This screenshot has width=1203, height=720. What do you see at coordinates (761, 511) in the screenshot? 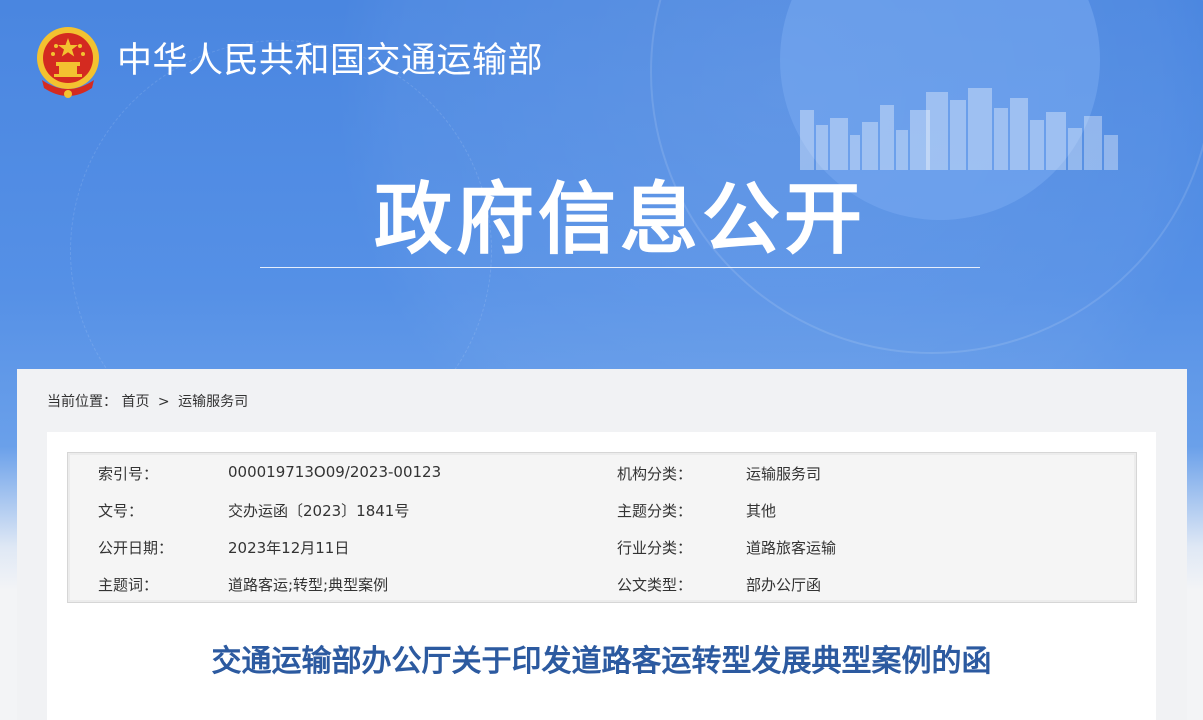
I see `metadata-value: 其他` at bounding box center [761, 511].